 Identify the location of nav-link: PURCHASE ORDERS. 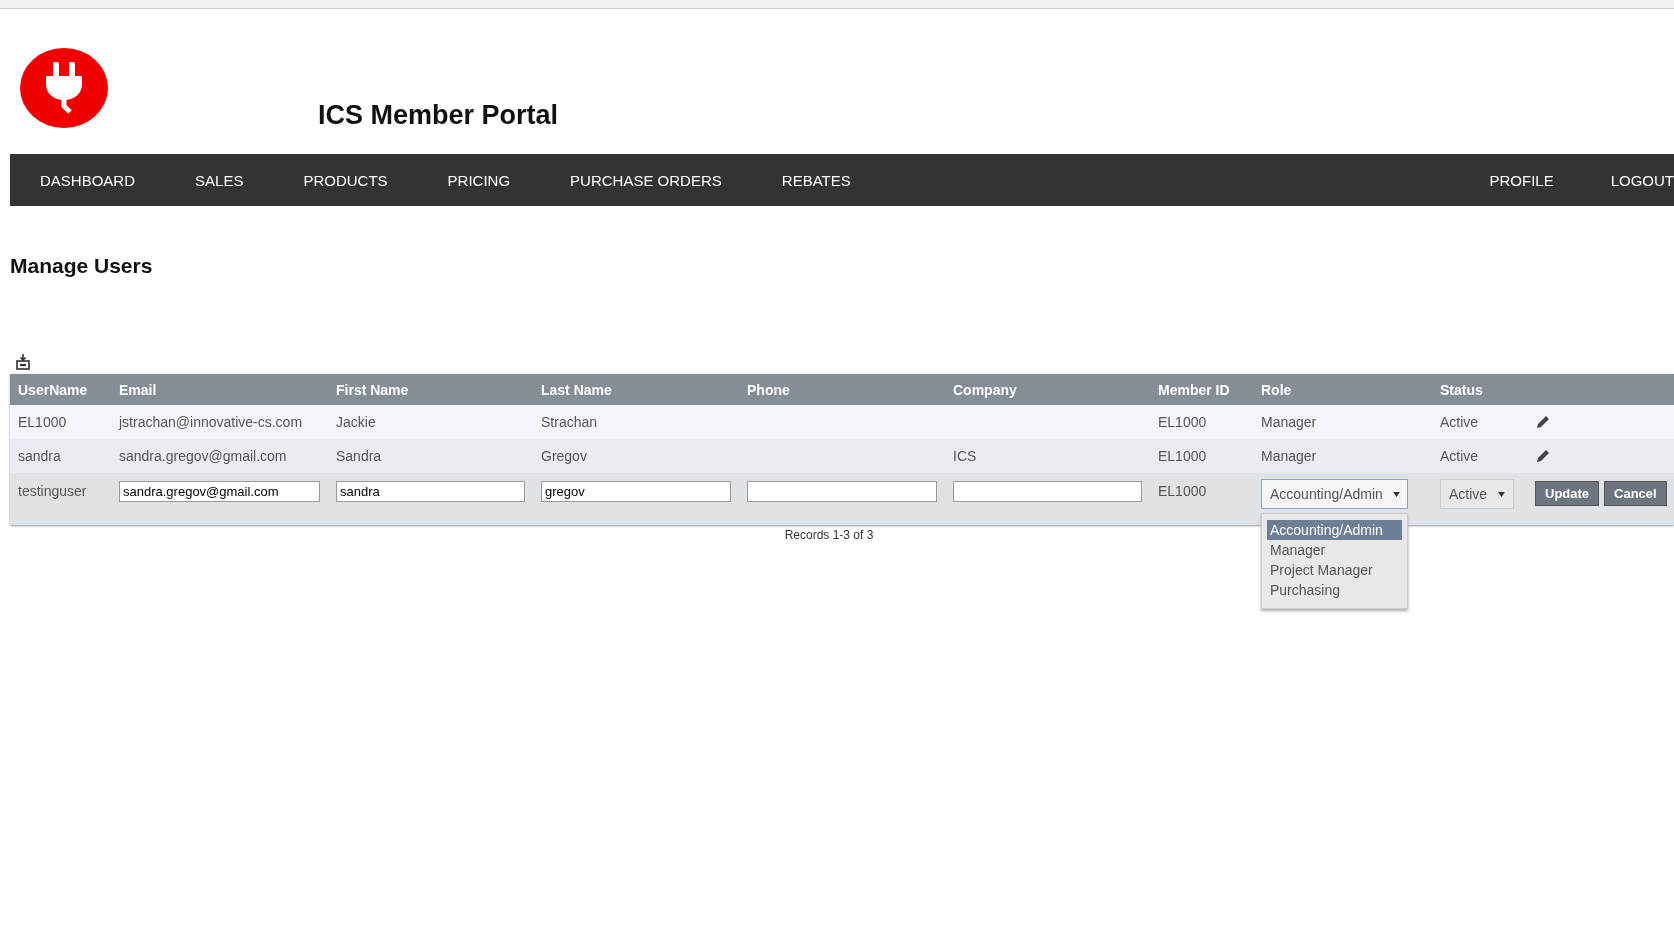
(646, 180).